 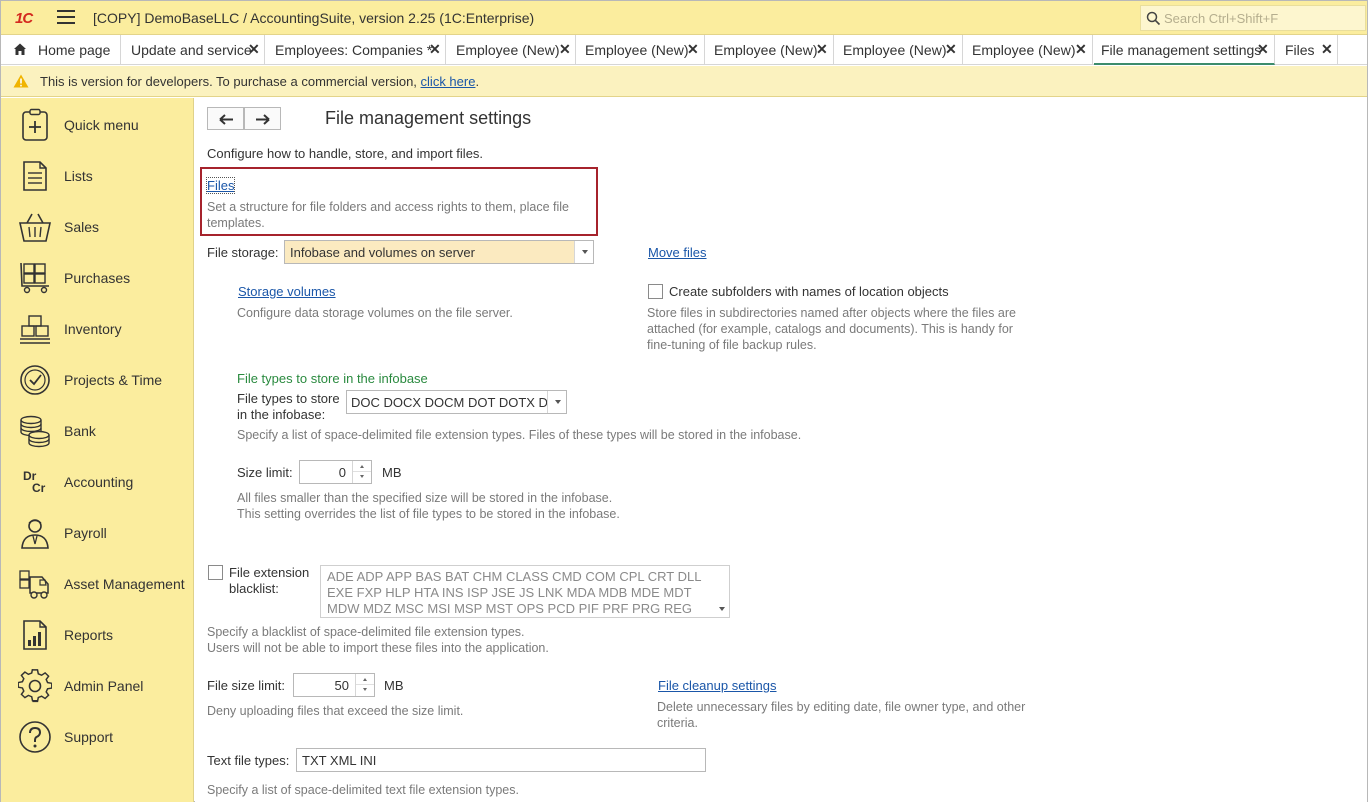 What do you see at coordinates (1153, 18) in the screenshot?
I see `search-icon` at bounding box center [1153, 18].